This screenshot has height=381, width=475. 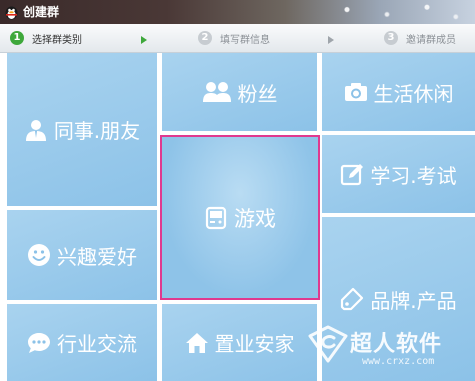 I want to click on category-brand-product: 品牌.产品, so click(x=398, y=299).